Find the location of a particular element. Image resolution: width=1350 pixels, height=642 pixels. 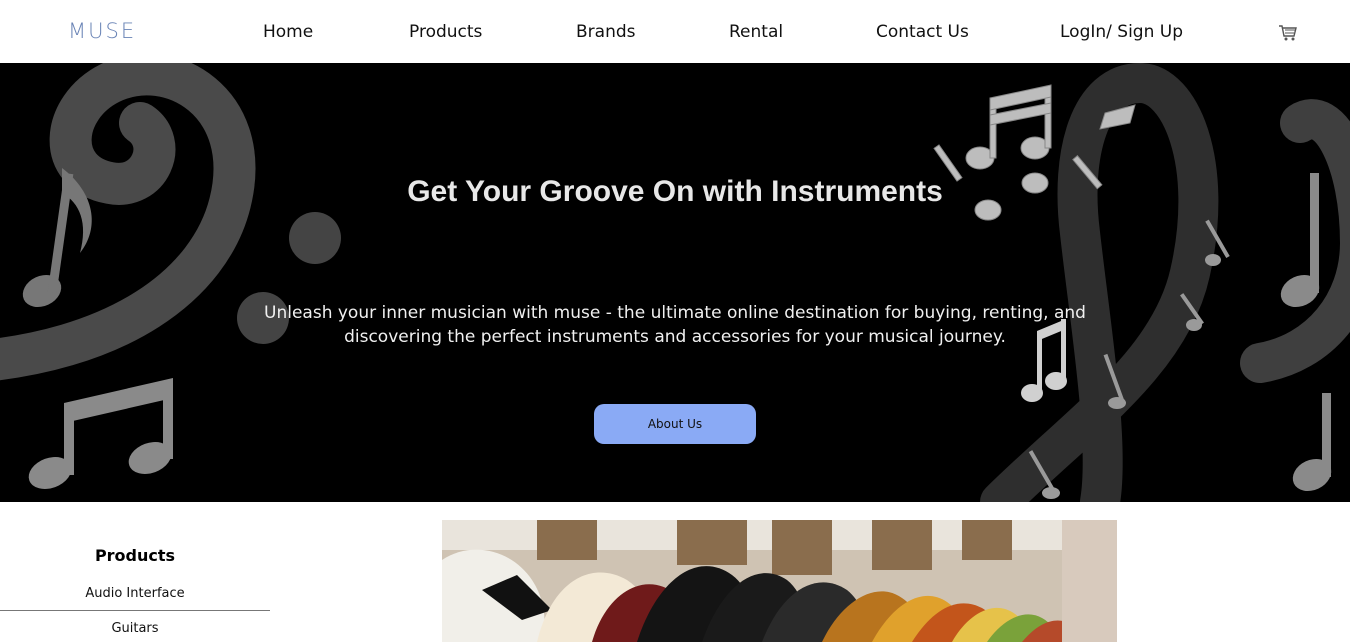

nav-login-signup: LogIn/ Sign Up is located at coordinates (1121, 32).